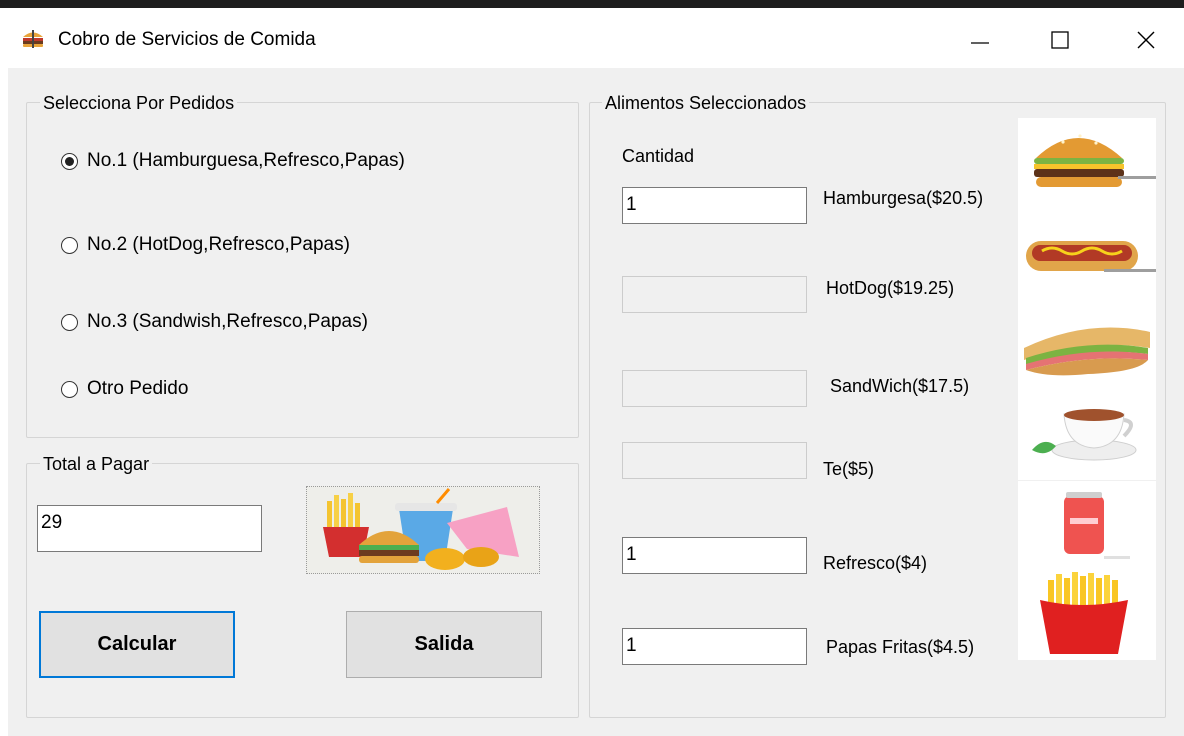  I want to click on hamburguesa-qty-input: 1, so click(714, 205).